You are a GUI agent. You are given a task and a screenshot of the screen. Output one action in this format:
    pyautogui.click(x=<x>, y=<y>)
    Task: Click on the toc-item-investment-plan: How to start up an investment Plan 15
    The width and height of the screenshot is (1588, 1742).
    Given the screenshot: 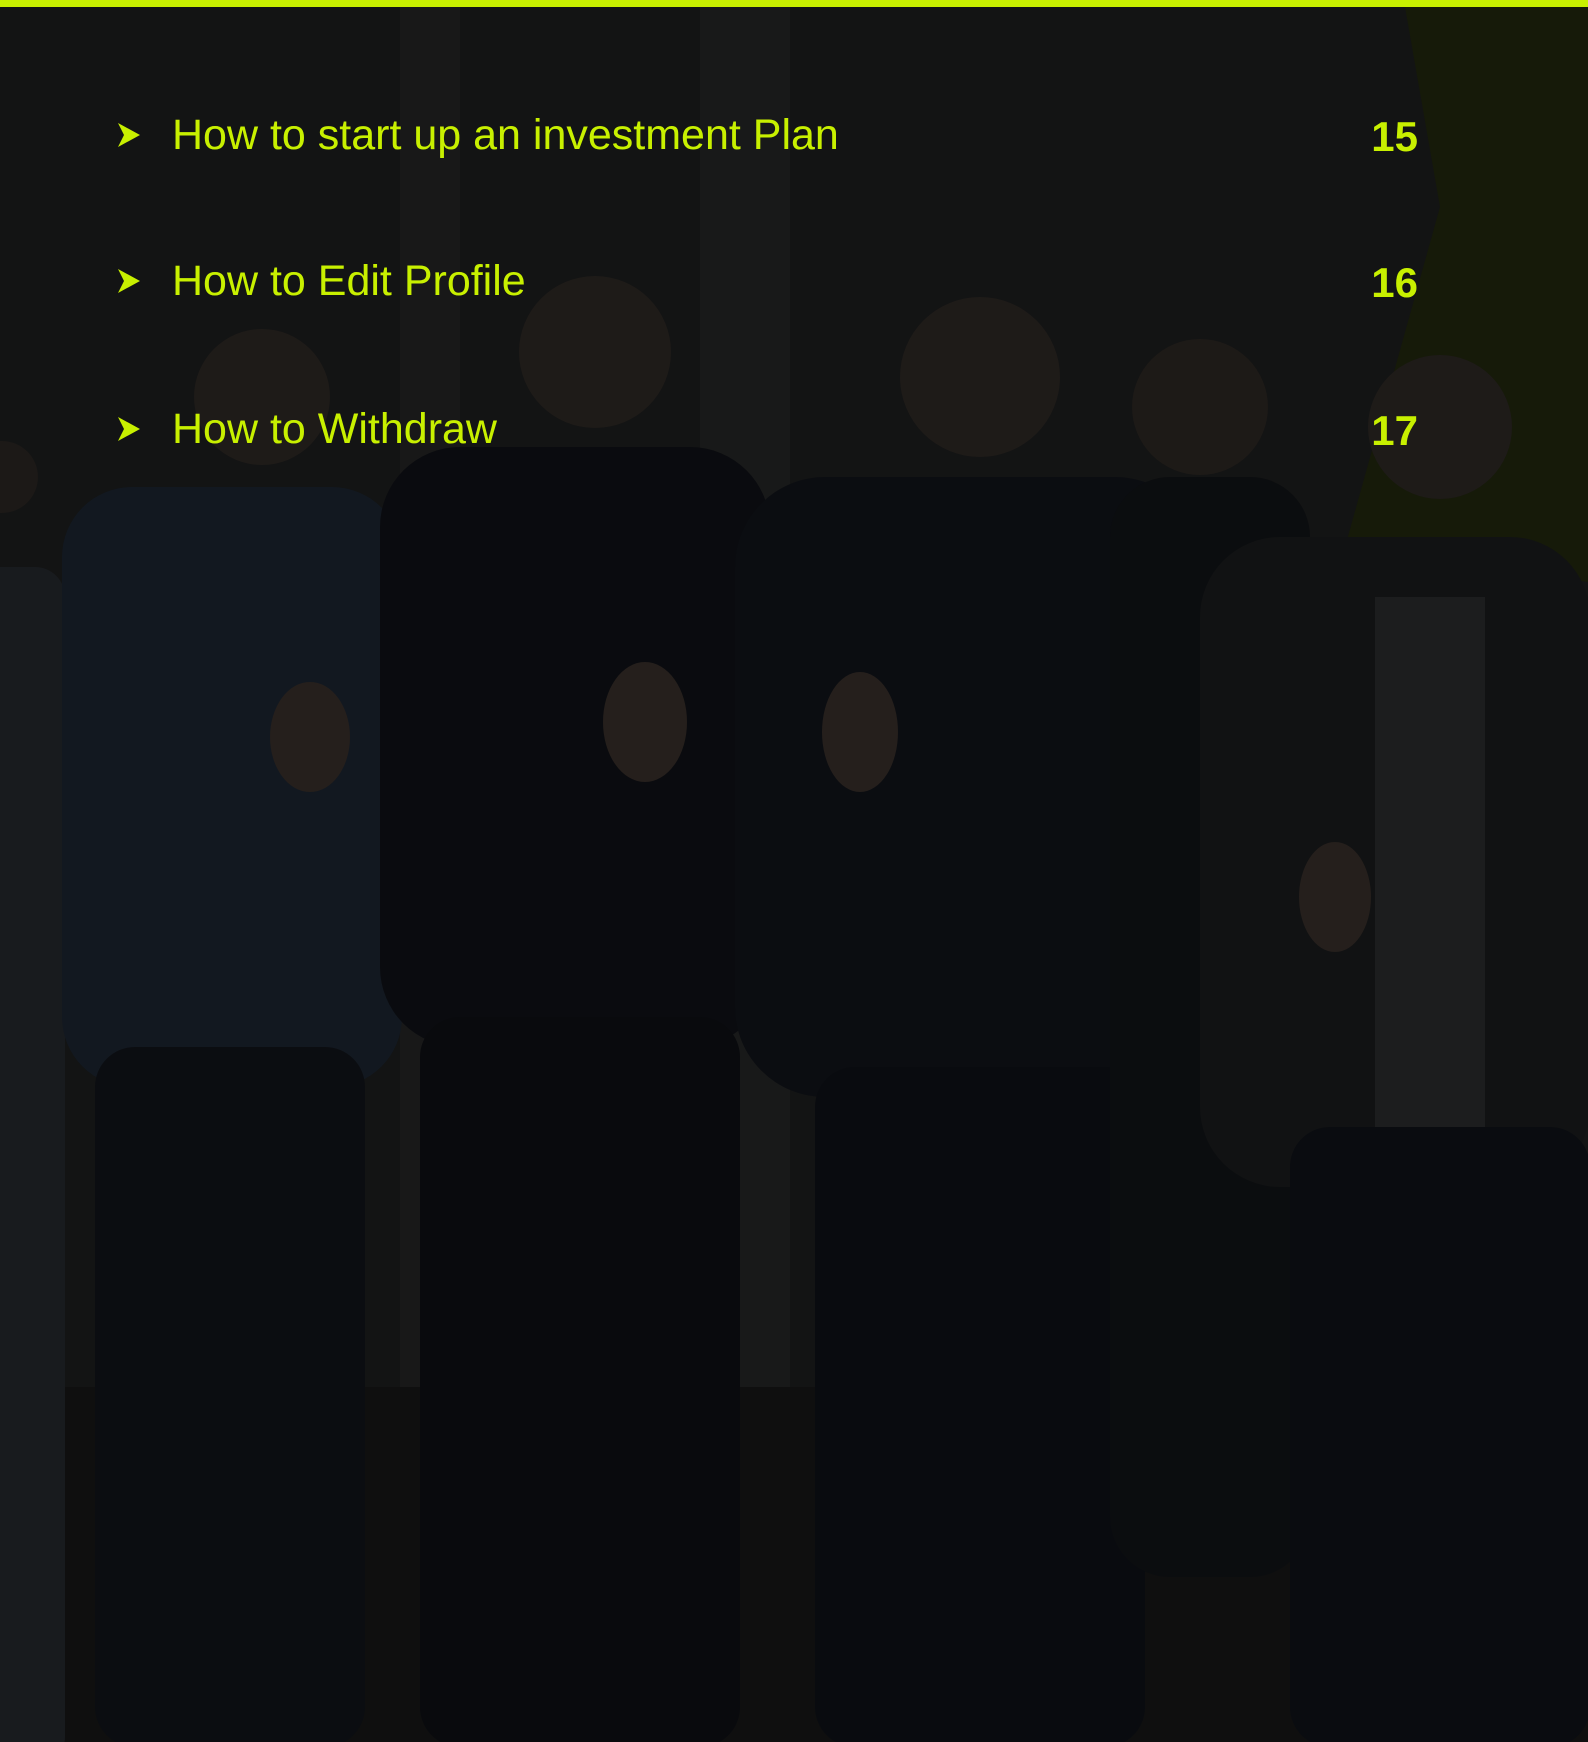 What is the action you would take?
    pyautogui.click(x=768, y=139)
    